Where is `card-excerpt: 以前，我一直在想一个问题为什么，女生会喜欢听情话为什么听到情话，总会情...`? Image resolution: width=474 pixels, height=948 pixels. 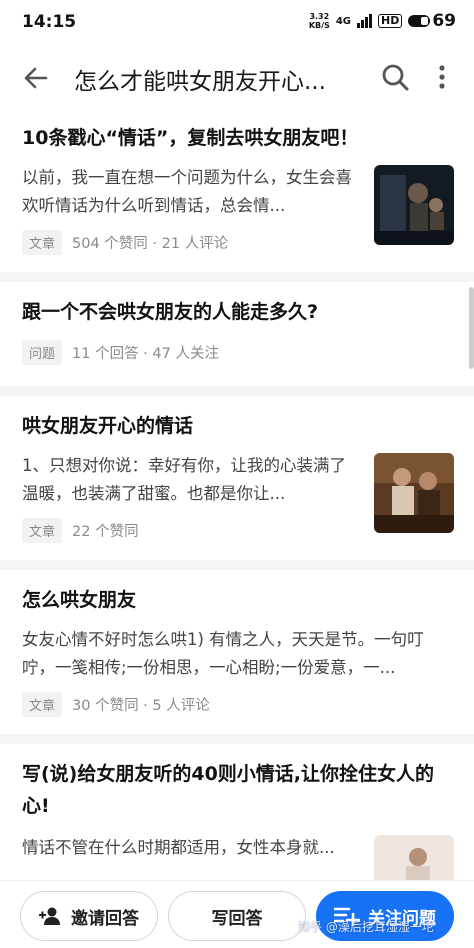
card-excerpt: 以前，我一直在想一个问题为什么，女生会喜欢听情话为什么听到情话，总会情... is located at coordinates (187, 191).